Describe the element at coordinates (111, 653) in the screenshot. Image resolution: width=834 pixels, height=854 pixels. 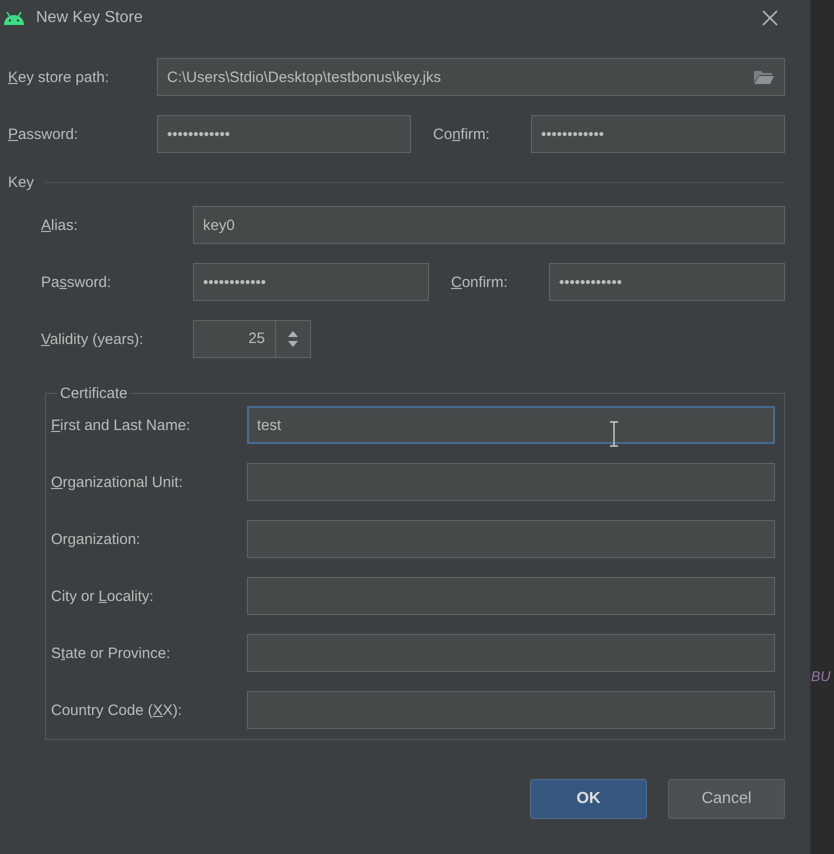
I see `field-label: State or Province:` at that location.